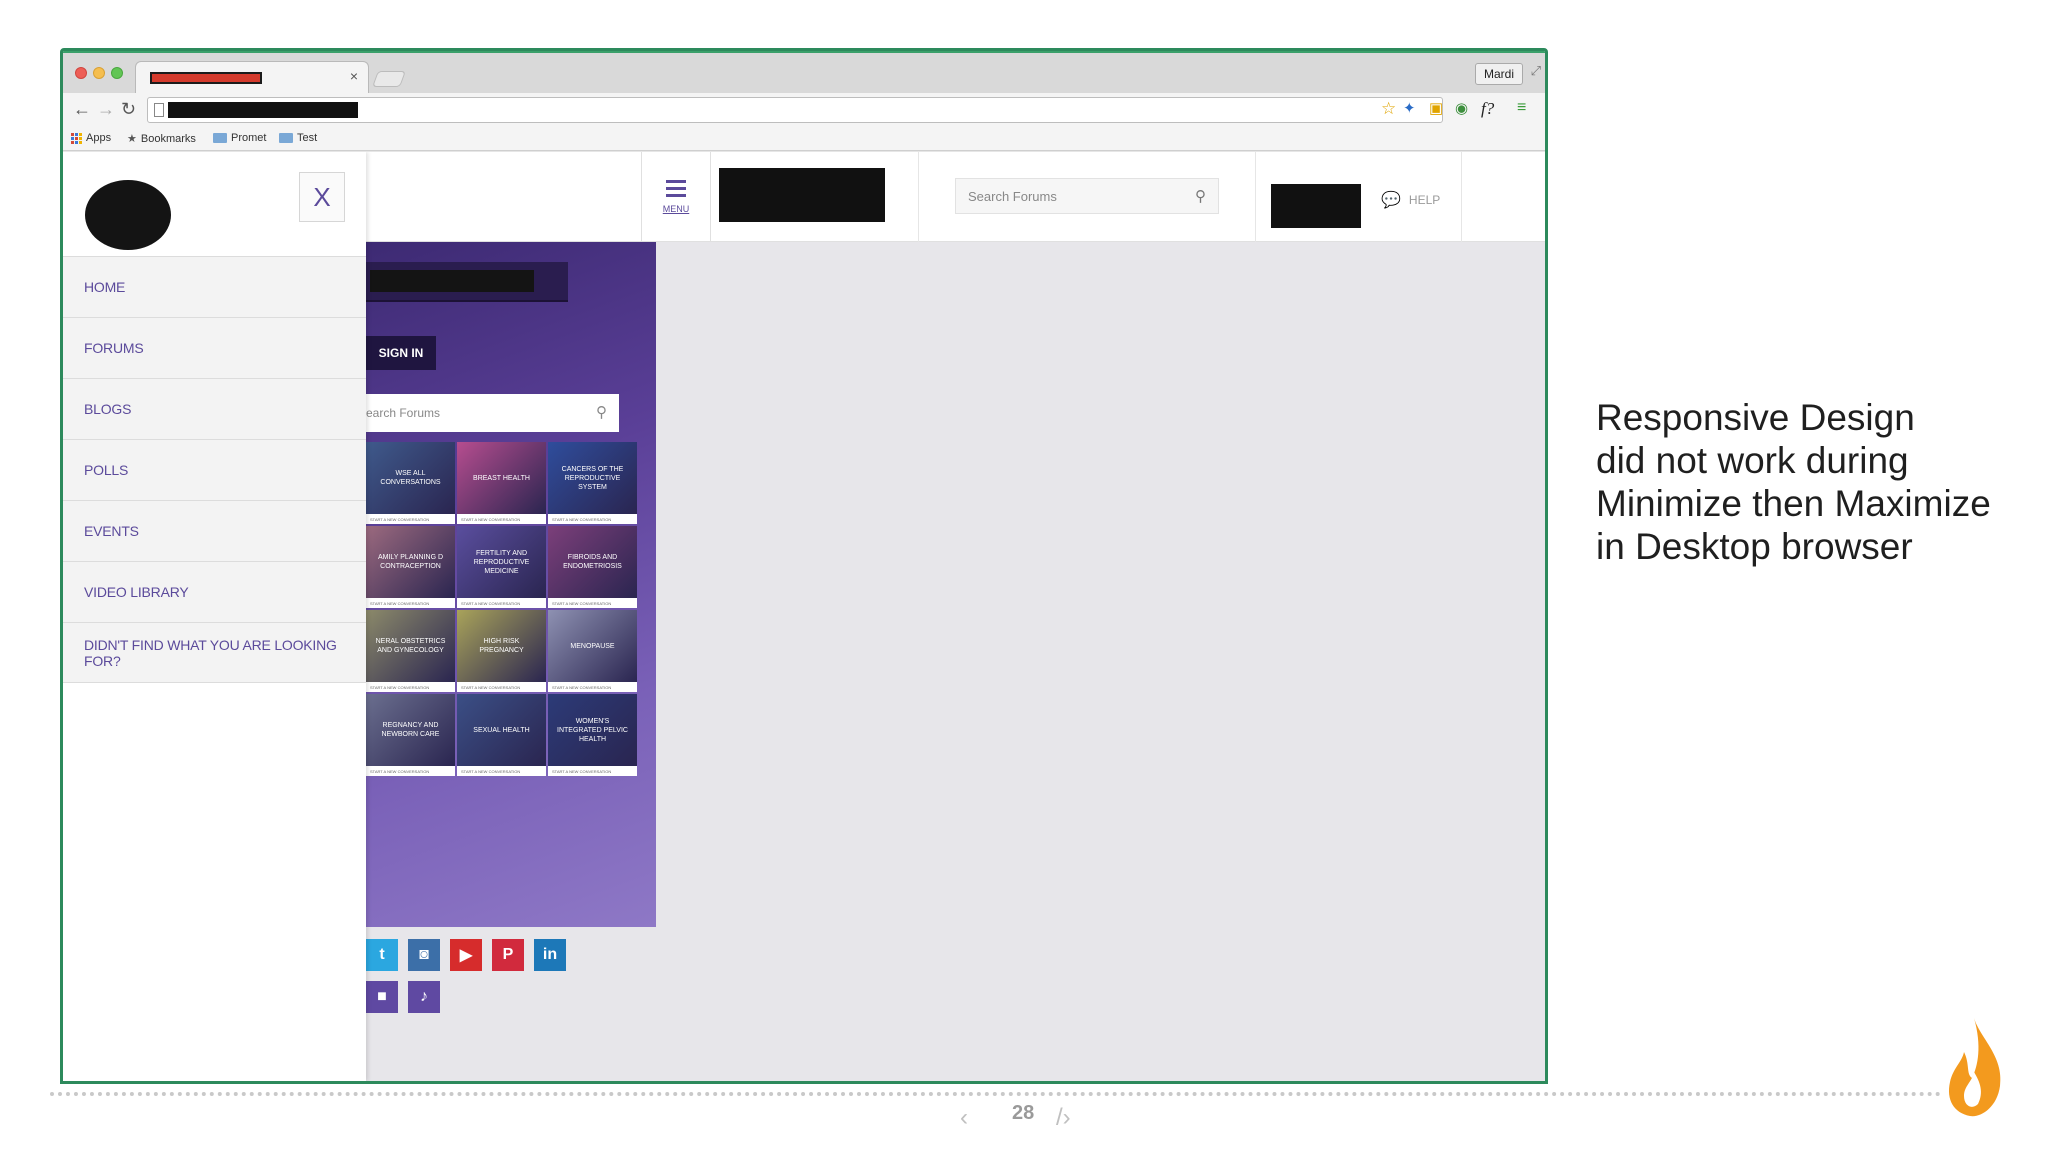 The width and height of the screenshot is (2048, 1152). Describe the element at coordinates (466, 976) in the screenshot. I see `social-links: t ◙ ▶ Pin ■ ♪` at that location.